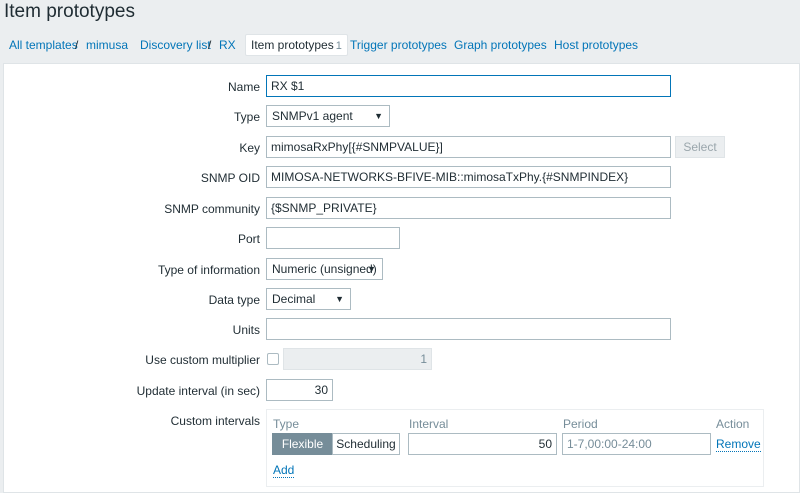 This screenshot has height=493, width=800. Describe the element at coordinates (230, 178) in the screenshot. I see `snmp-oid-label: SNMP OID` at that location.